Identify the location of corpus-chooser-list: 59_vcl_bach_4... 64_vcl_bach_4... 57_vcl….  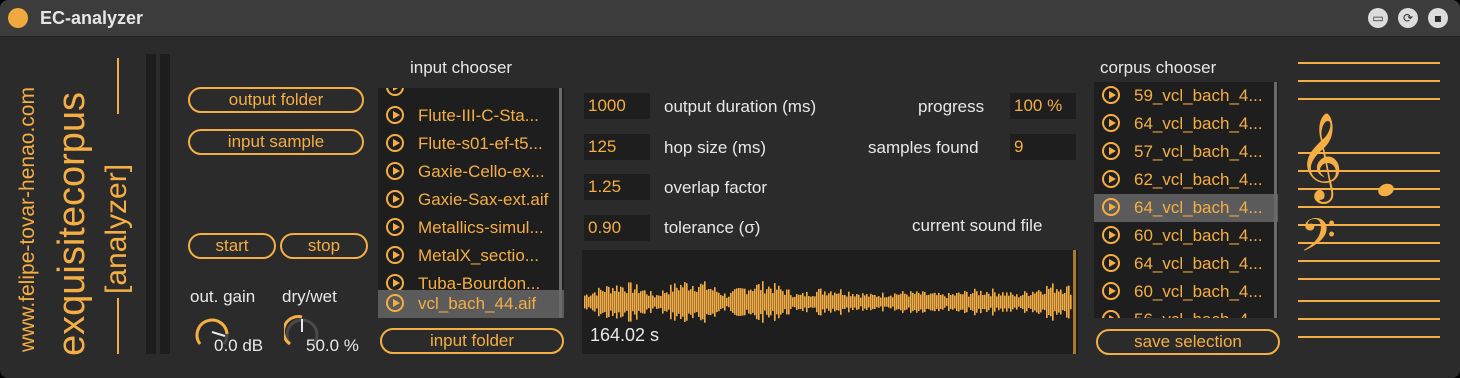
(1186, 200).